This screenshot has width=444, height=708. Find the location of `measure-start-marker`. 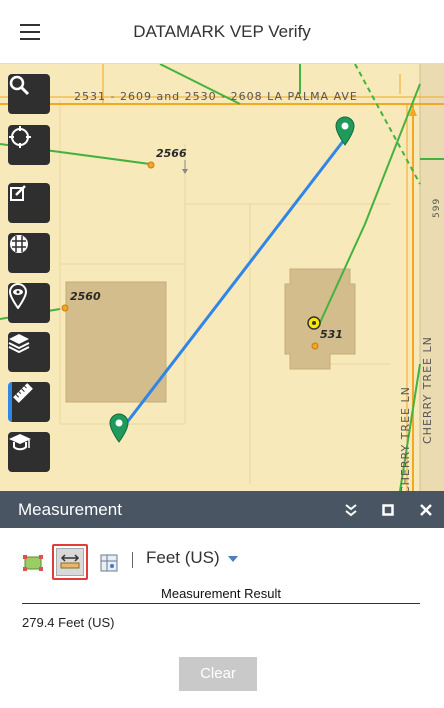

measure-start-marker is located at coordinates (119, 428).